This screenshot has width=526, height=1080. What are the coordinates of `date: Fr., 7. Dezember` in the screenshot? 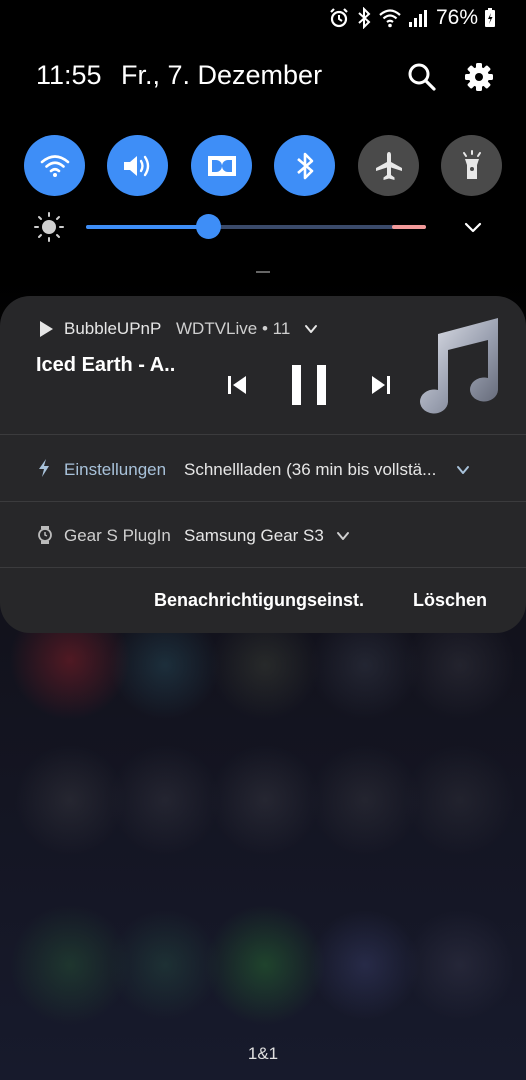 It's located at (221, 75).